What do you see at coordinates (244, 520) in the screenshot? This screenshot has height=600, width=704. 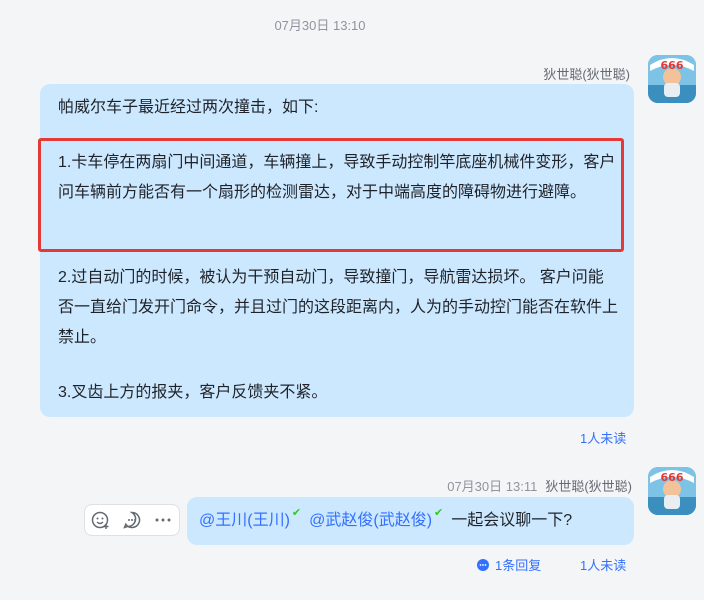 I see `mention-link: @王川(王川)` at bounding box center [244, 520].